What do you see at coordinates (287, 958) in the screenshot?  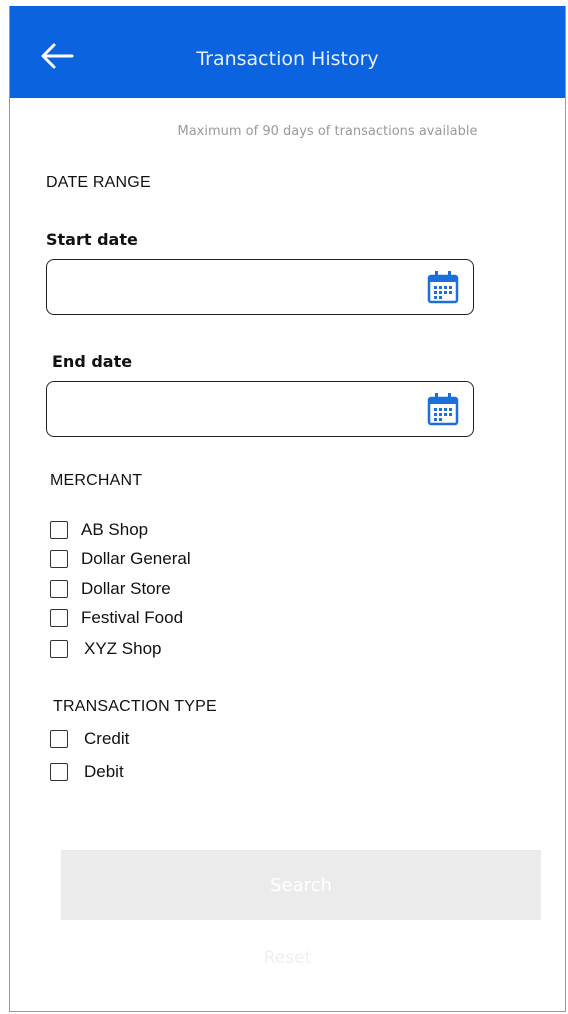 I see `reset-link: Reset` at bounding box center [287, 958].